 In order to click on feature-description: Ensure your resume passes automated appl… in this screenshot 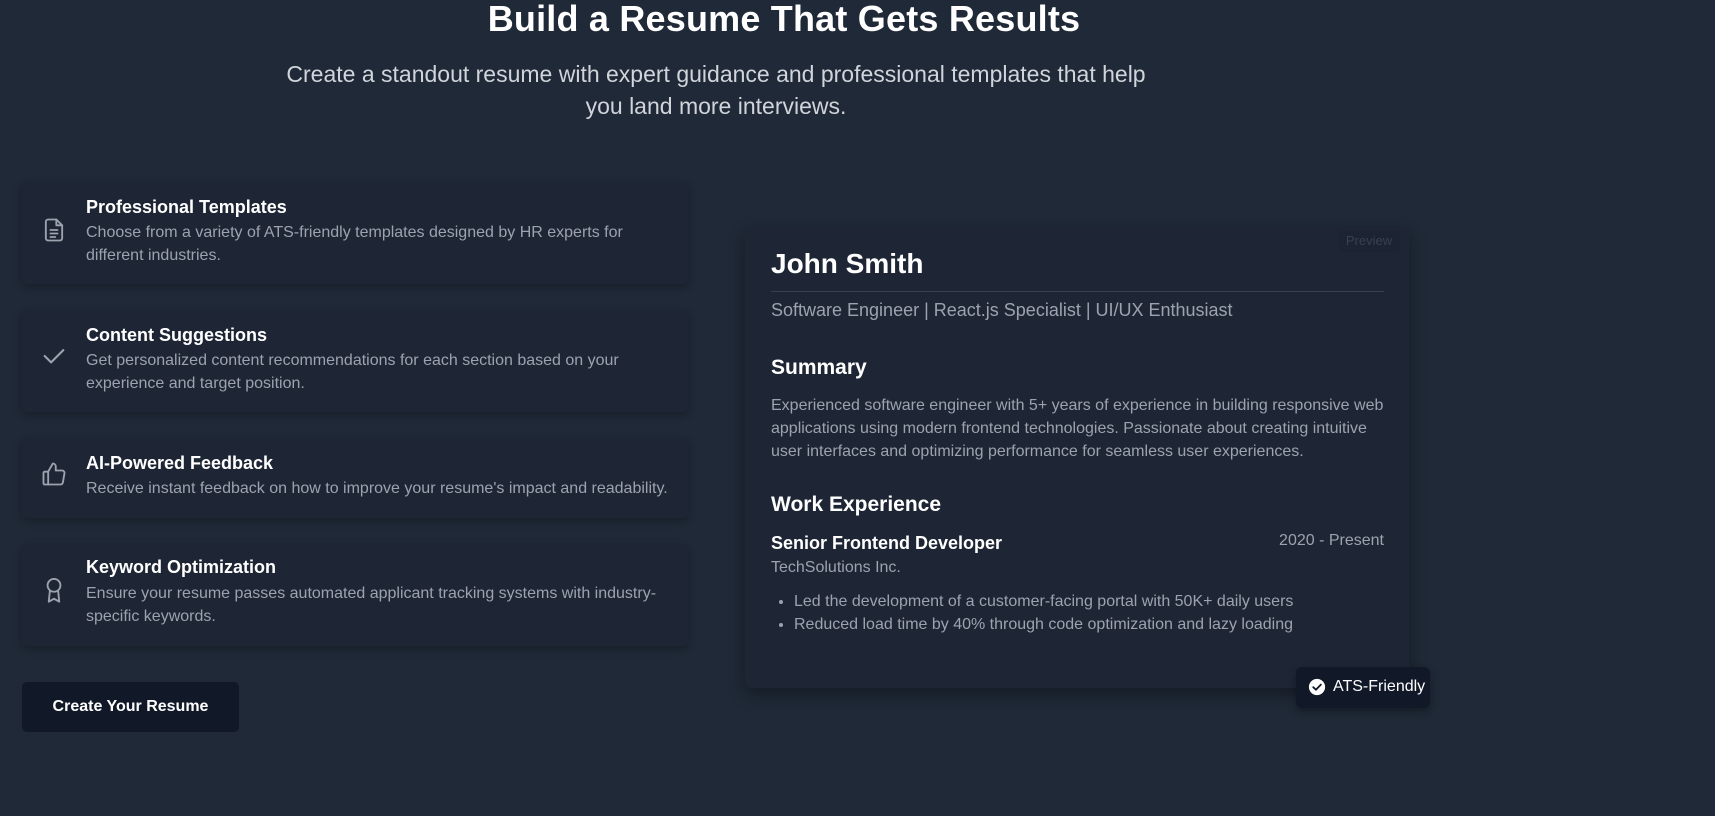, I will do `click(371, 605)`.